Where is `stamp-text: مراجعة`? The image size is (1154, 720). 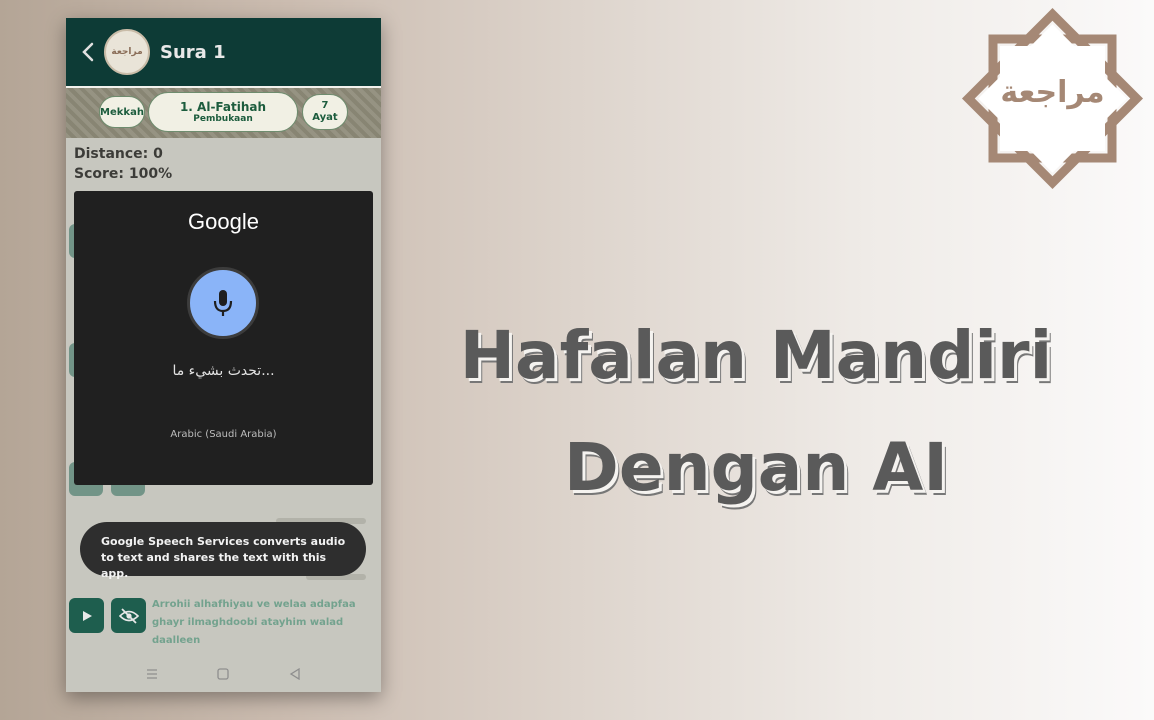 stamp-text: مراجعة is located at coordinates (1052, 92).